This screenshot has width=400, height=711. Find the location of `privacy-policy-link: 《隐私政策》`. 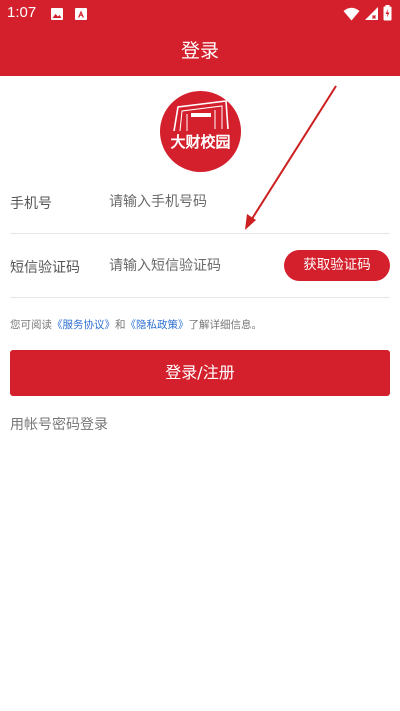

privacy-policy-link: 《隐私政策》 is located at coordinates (157, 325).